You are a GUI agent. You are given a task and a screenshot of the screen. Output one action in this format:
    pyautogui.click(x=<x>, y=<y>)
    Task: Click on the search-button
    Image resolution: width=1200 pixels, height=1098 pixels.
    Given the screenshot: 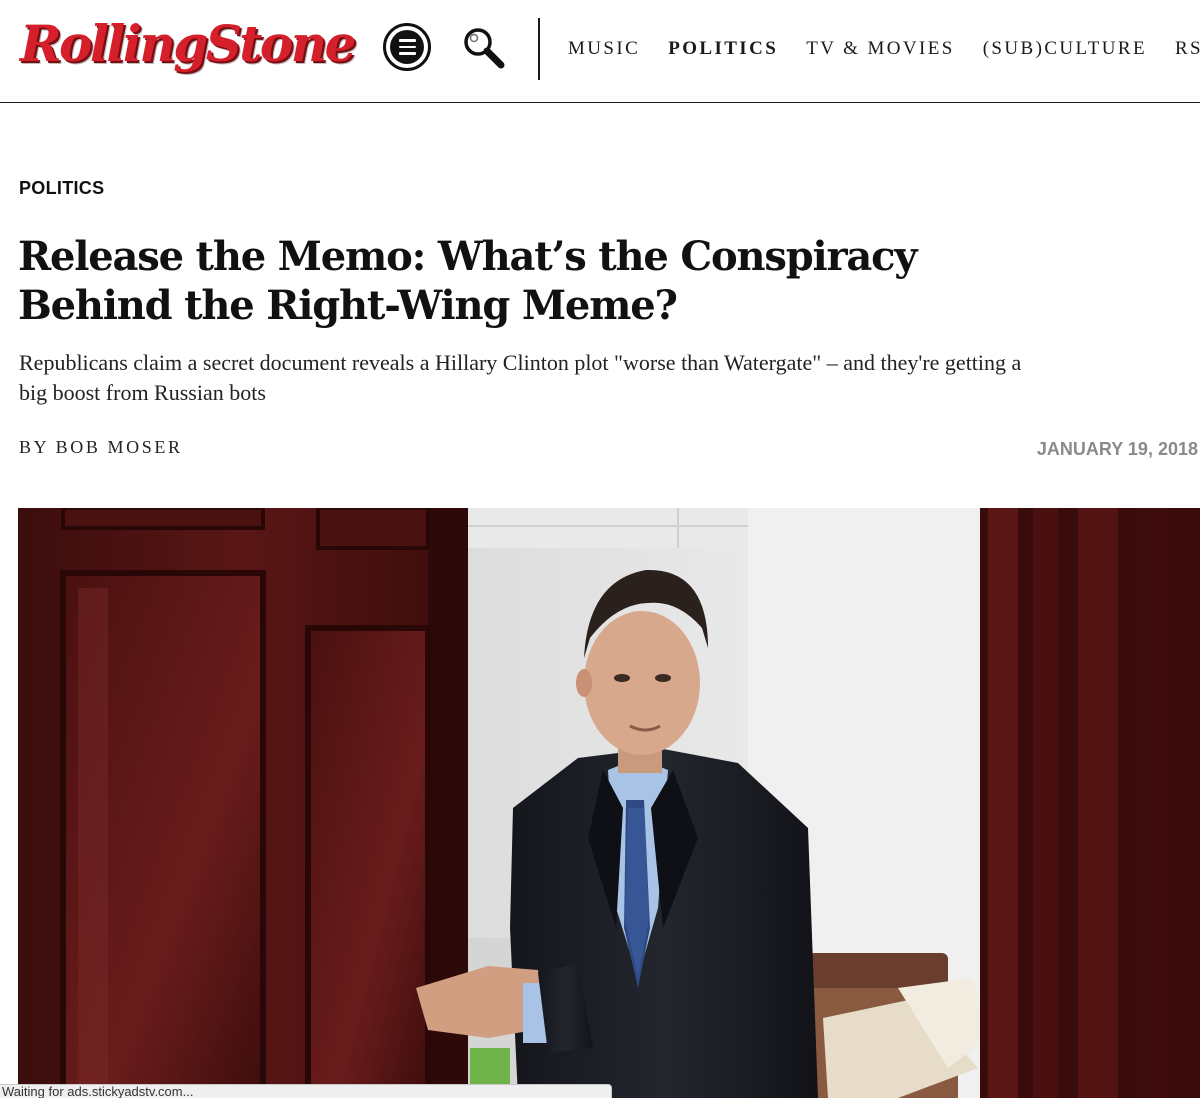 What is the action you would take?
    pyautogui.click(x=483, y=49)
    